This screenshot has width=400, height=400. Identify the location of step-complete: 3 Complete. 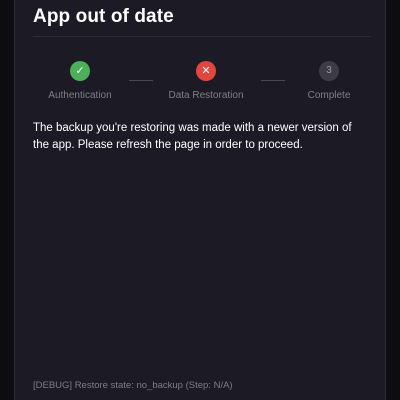
(329, 81).